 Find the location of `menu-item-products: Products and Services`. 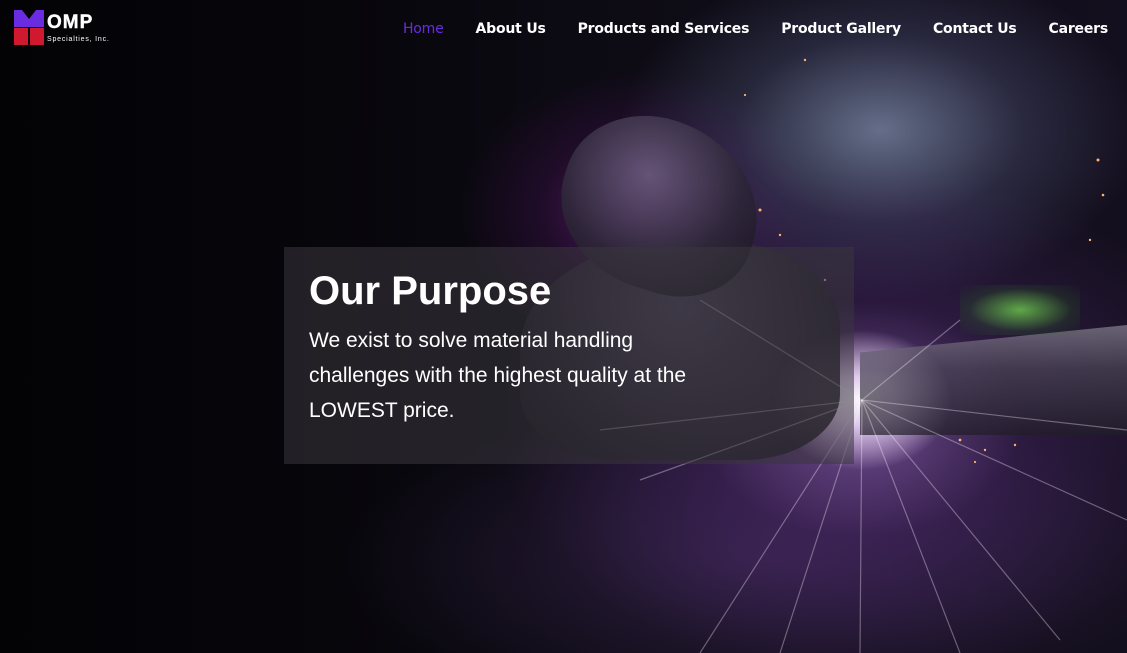

menu-item-products: Products and Services is located at coordinates (664, 29).